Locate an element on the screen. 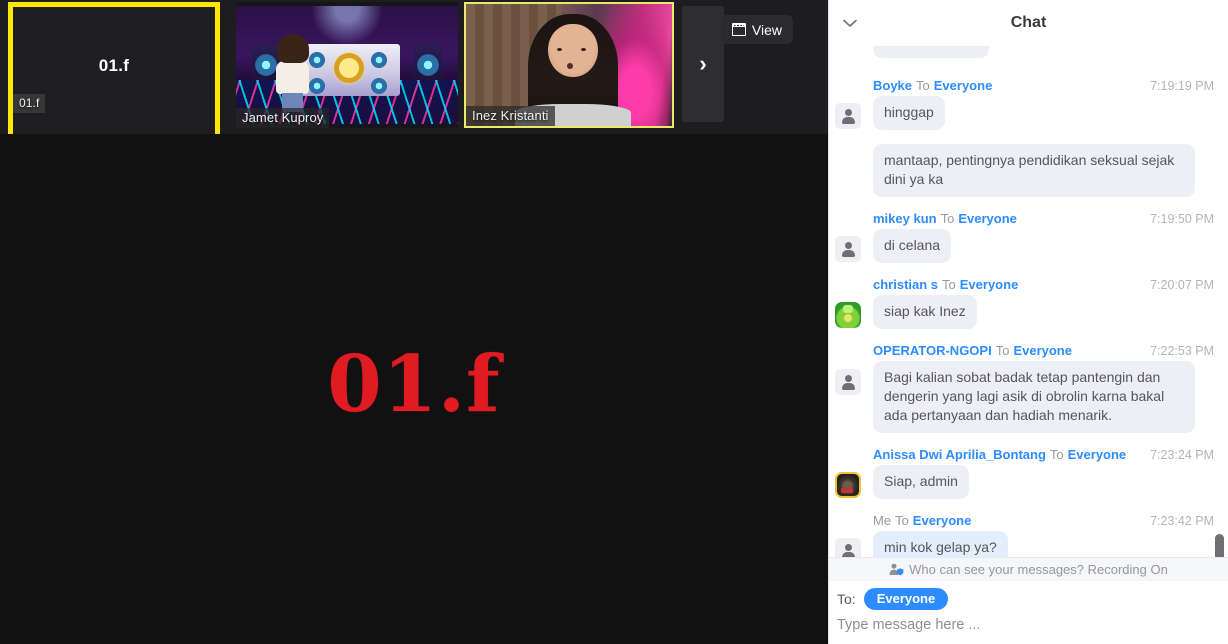  main-speaker-label: 01.f is located at coordinates (414, 384).